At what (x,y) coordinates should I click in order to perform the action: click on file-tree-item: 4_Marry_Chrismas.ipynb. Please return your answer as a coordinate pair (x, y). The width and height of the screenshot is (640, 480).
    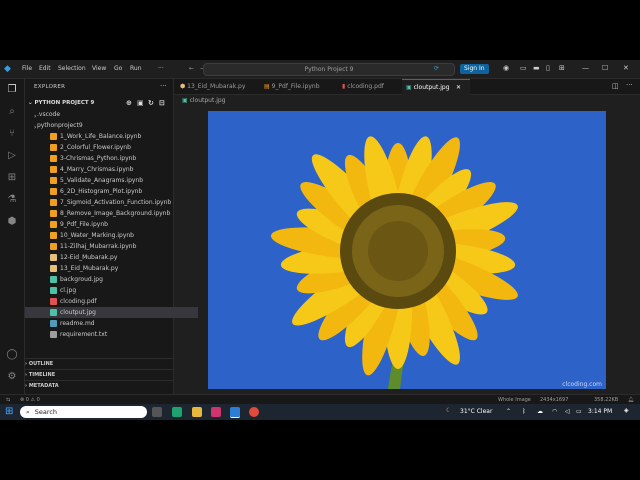
    Looking at the image, I should click on (111, 169).